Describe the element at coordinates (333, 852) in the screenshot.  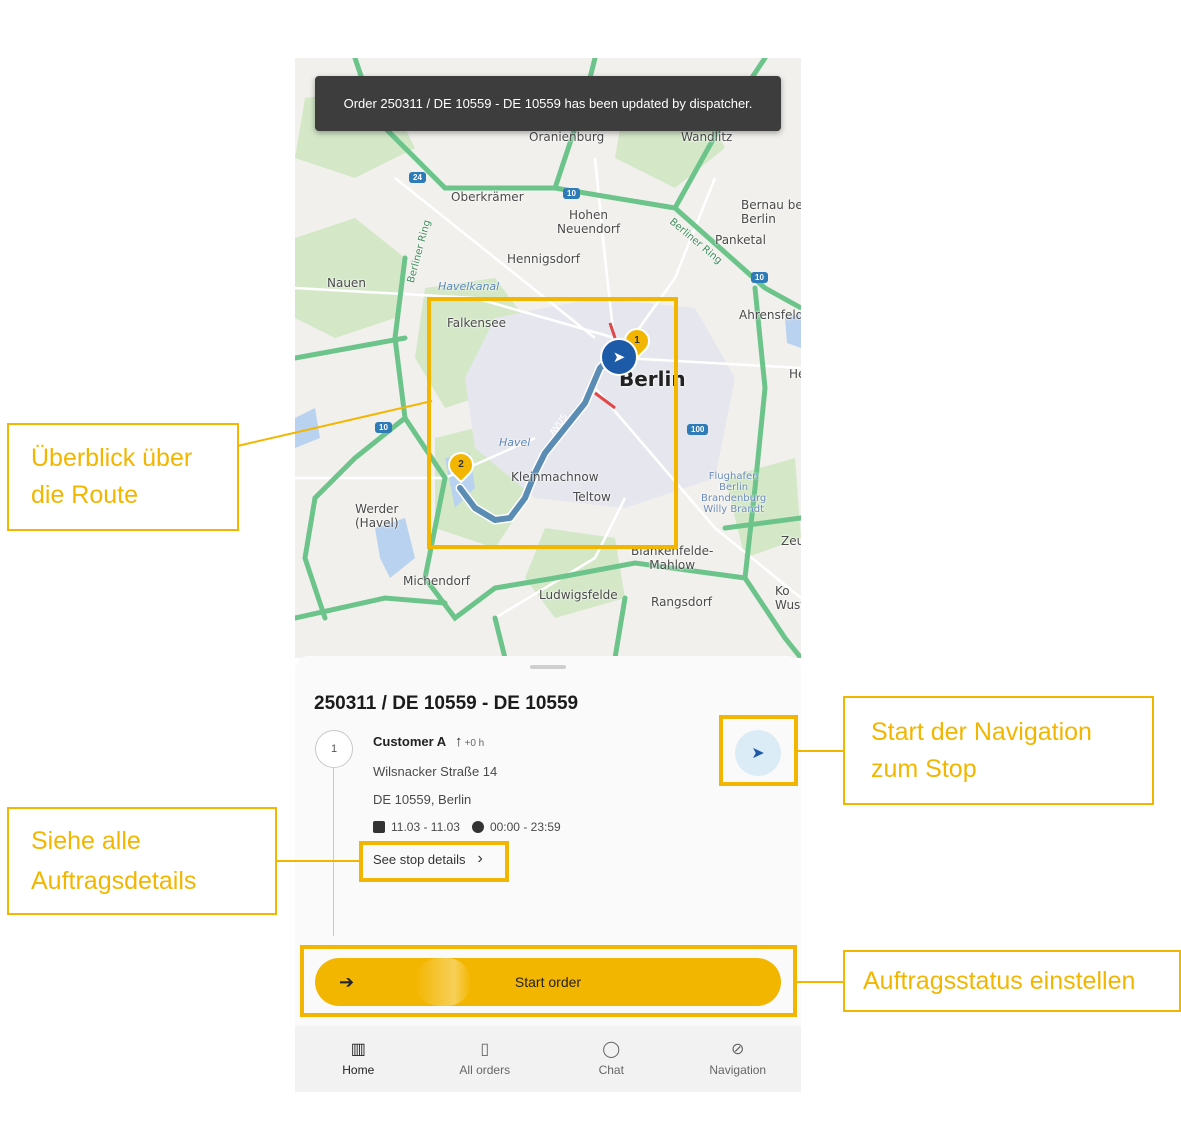
I see `stop-timeline-line` at that location.